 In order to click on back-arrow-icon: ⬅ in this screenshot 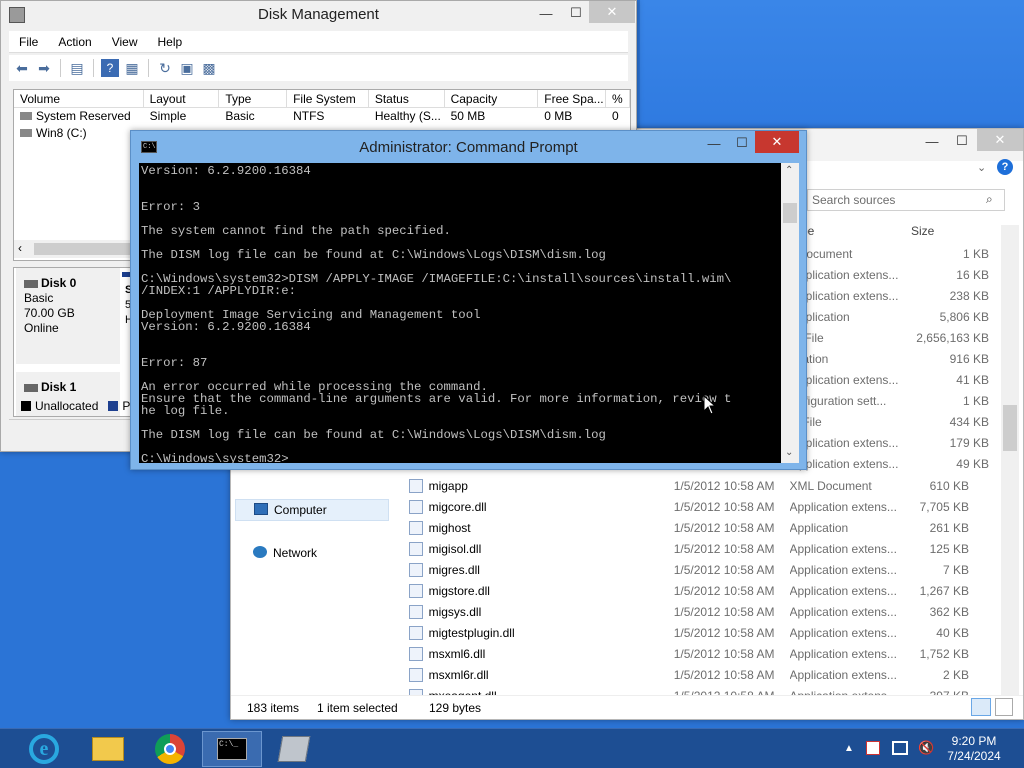, I will do `click(22, 68)`.